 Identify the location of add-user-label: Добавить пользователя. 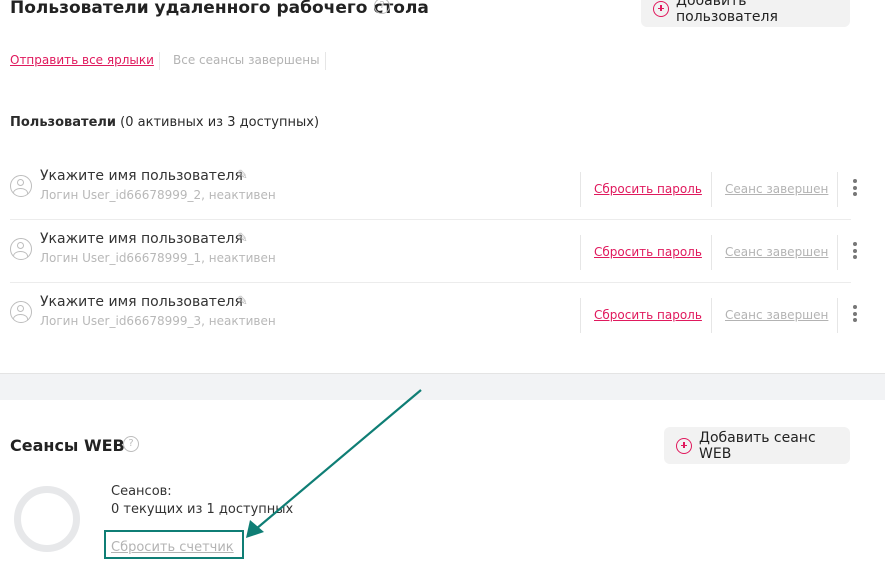
(727, 12).